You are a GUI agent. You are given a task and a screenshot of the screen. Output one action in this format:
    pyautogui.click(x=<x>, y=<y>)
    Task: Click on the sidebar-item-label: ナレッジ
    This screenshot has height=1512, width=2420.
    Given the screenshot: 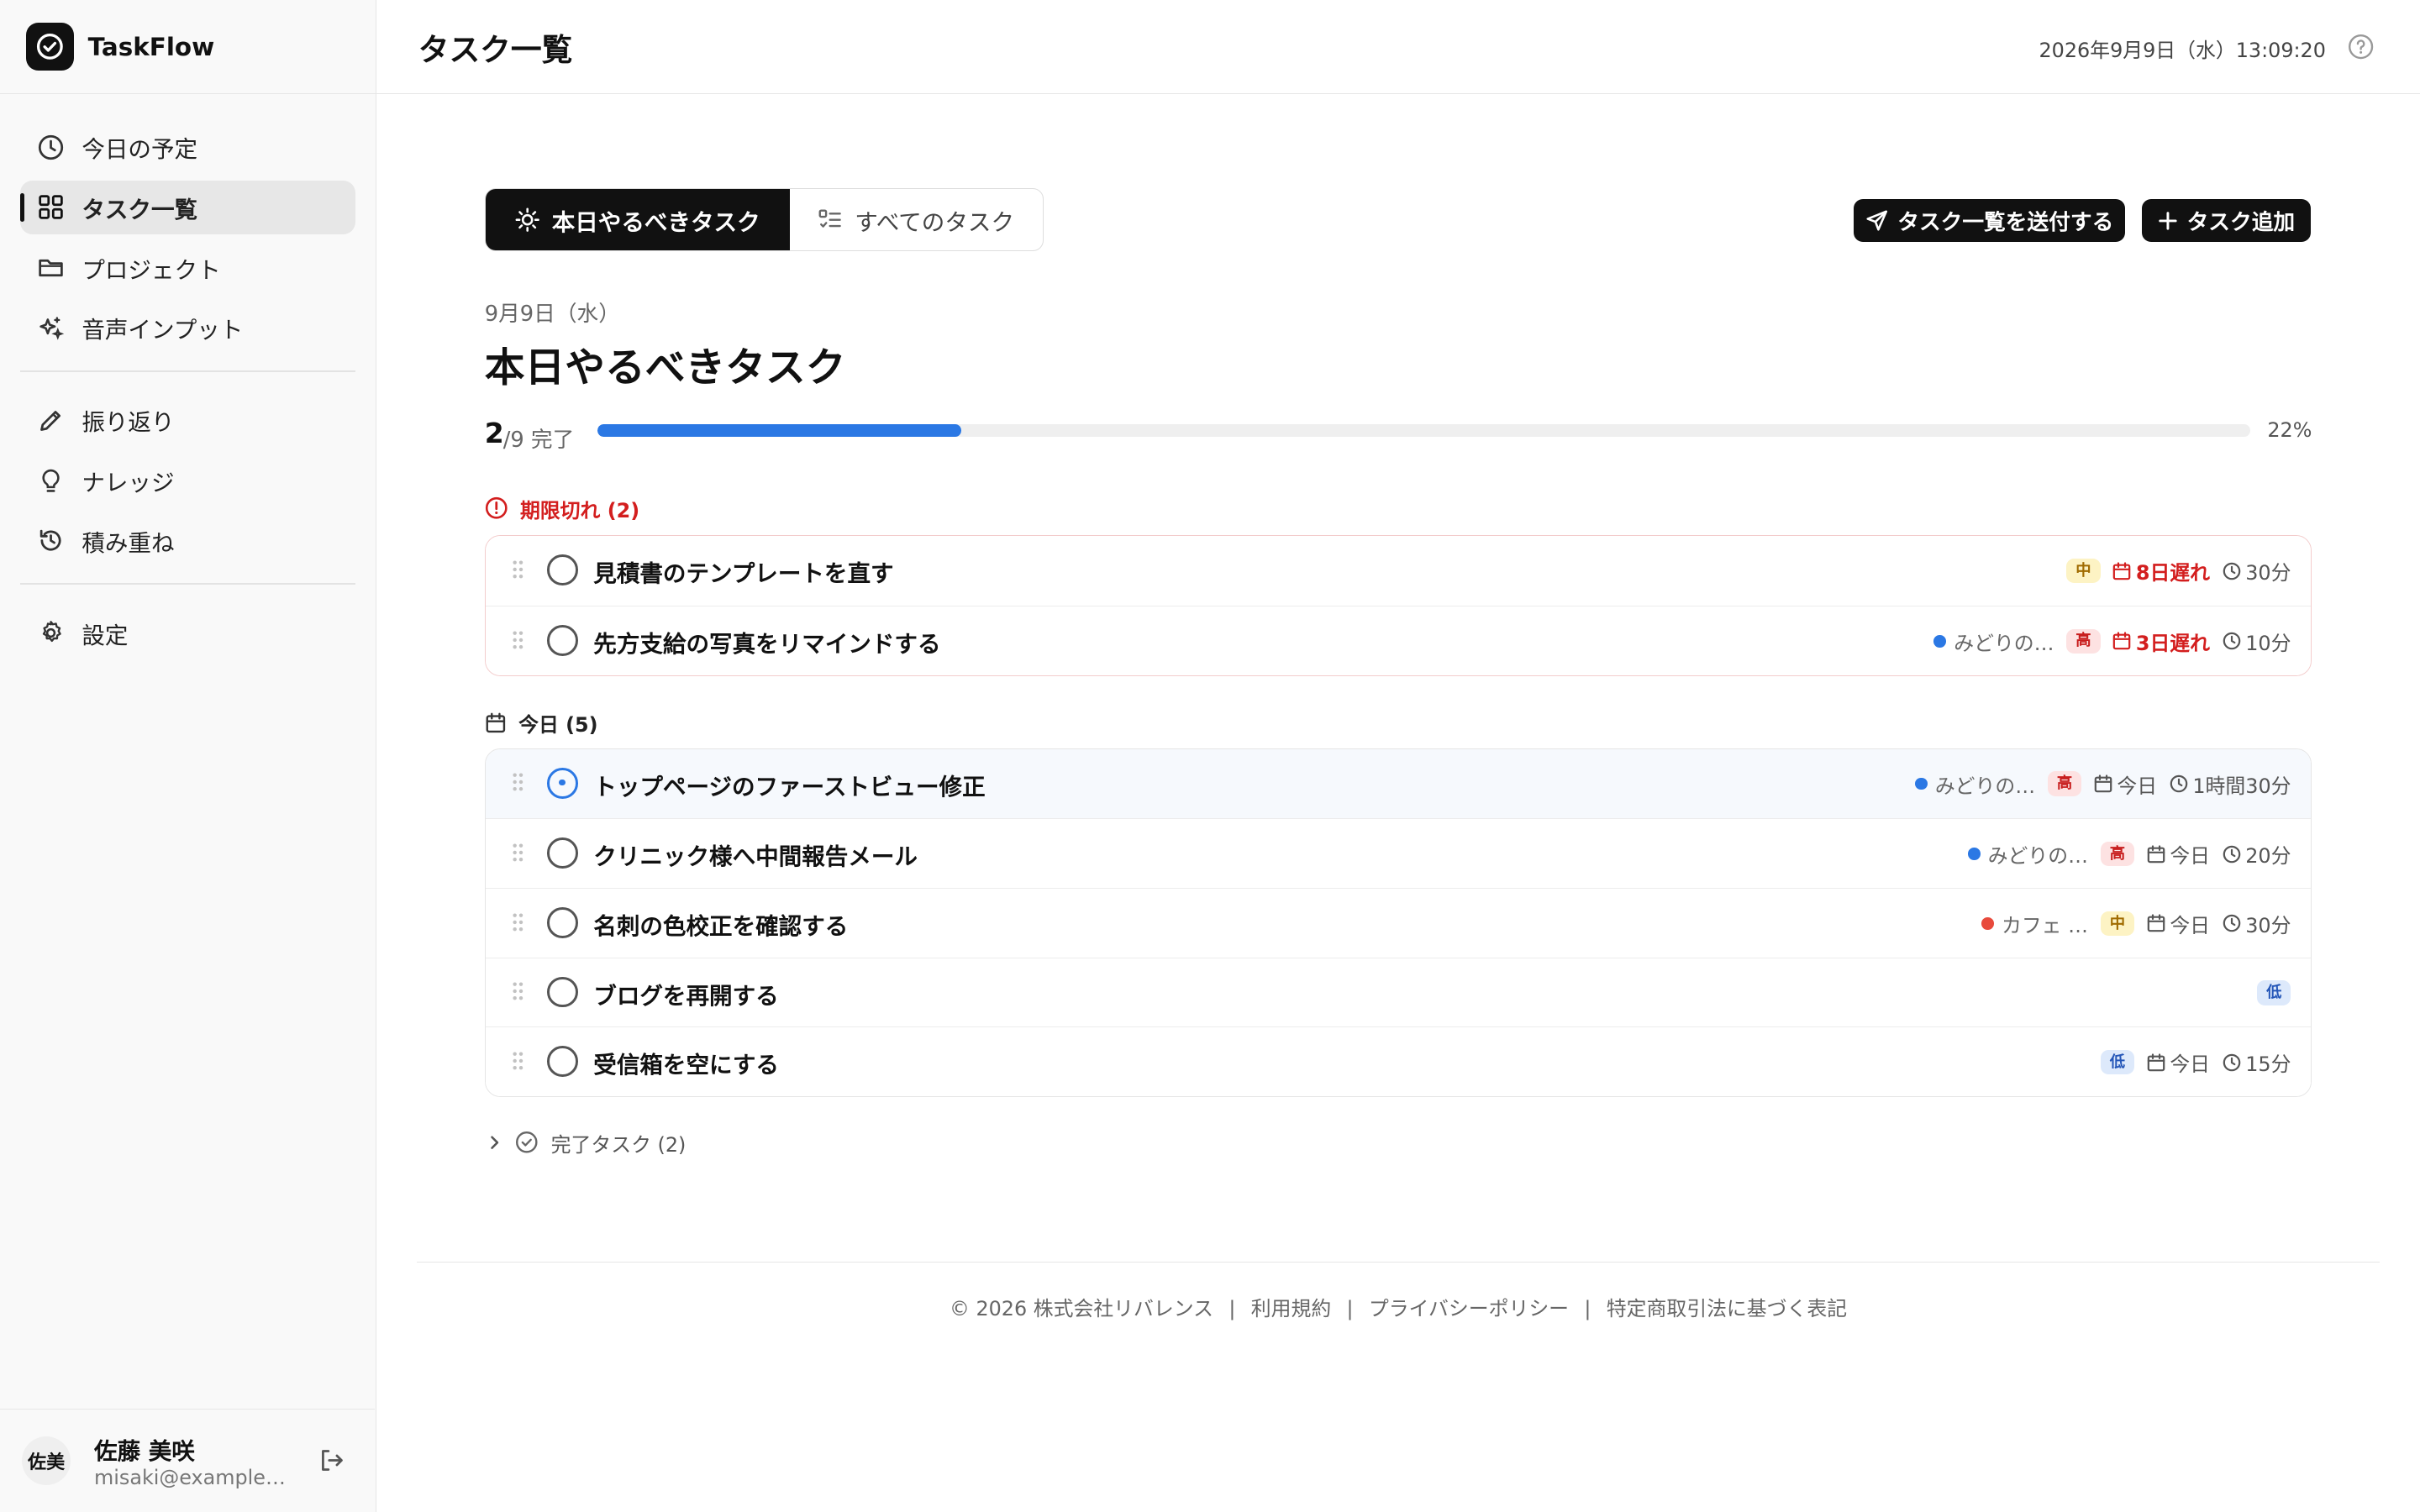 What is the action you would take?
    pyautogui.click(x=128, y=483)
    